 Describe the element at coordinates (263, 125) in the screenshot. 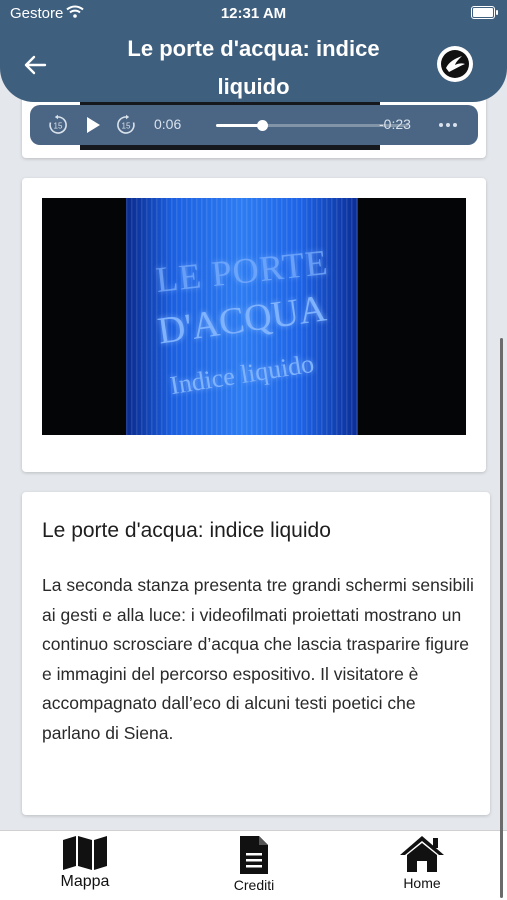

I see `progress-thumb` at that location.